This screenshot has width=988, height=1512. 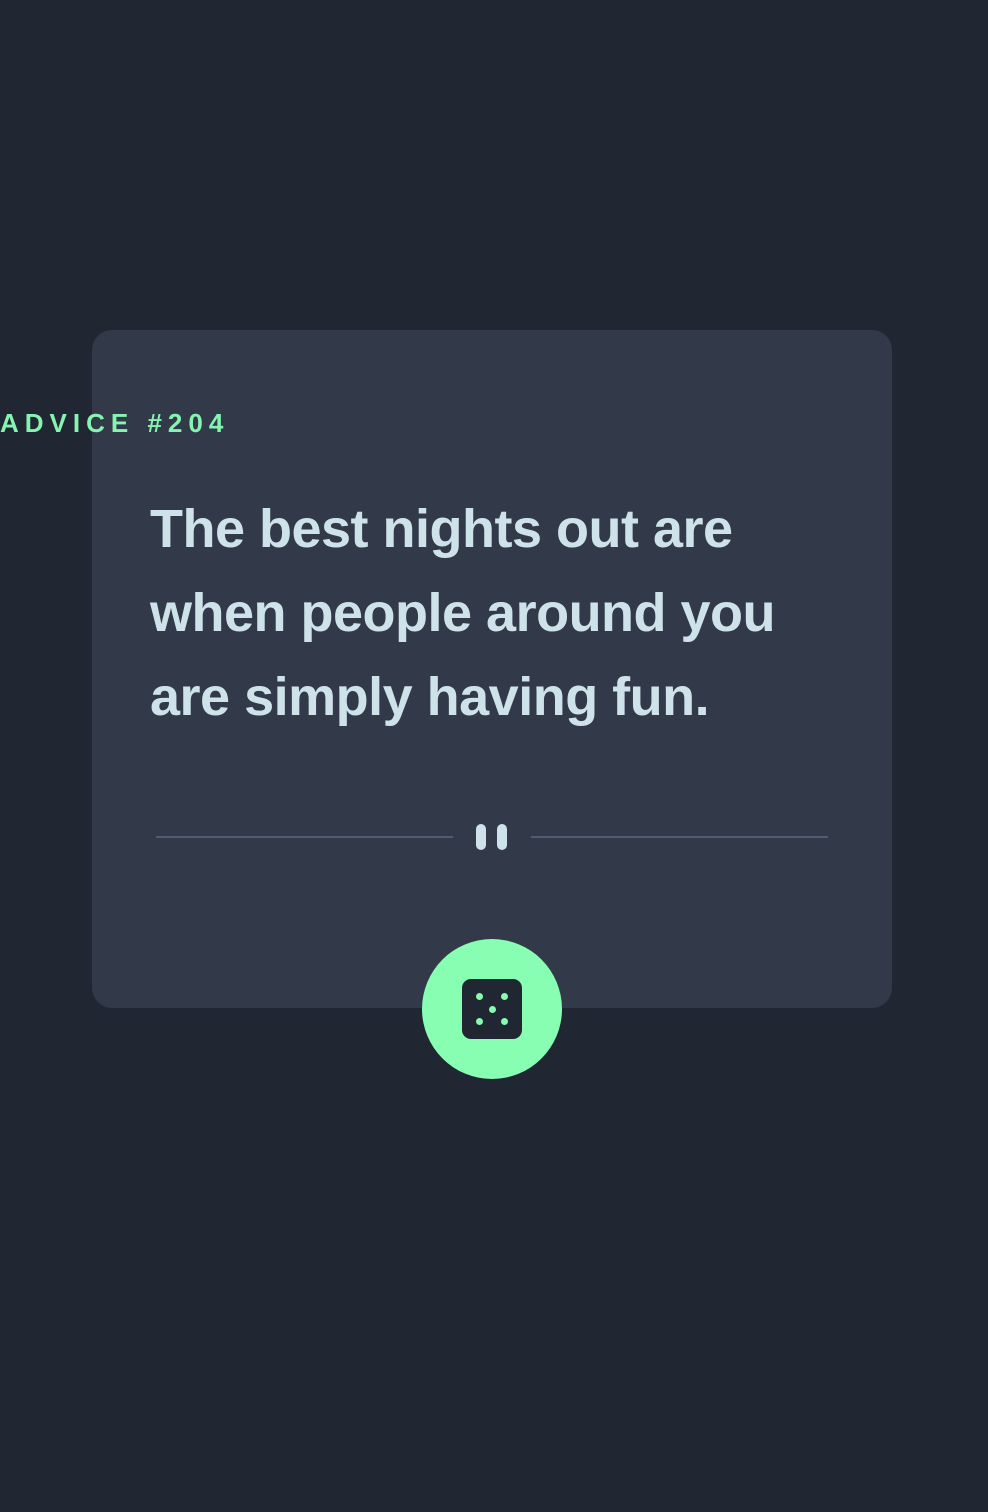 I want to click on divider-line-right, so click(x=679, y=837).